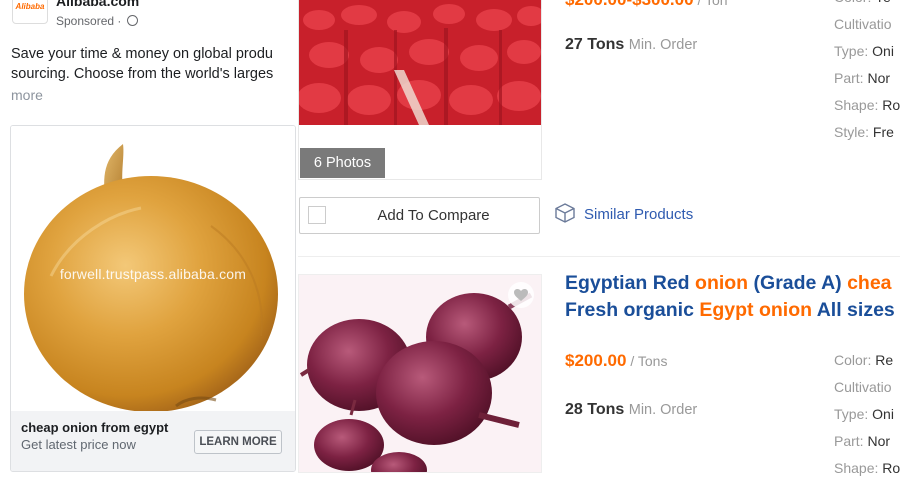  What do you see at coordinates (884, 360) in the screenshot?
I see `attribute-value: Re` at bounding box center [884, 360].